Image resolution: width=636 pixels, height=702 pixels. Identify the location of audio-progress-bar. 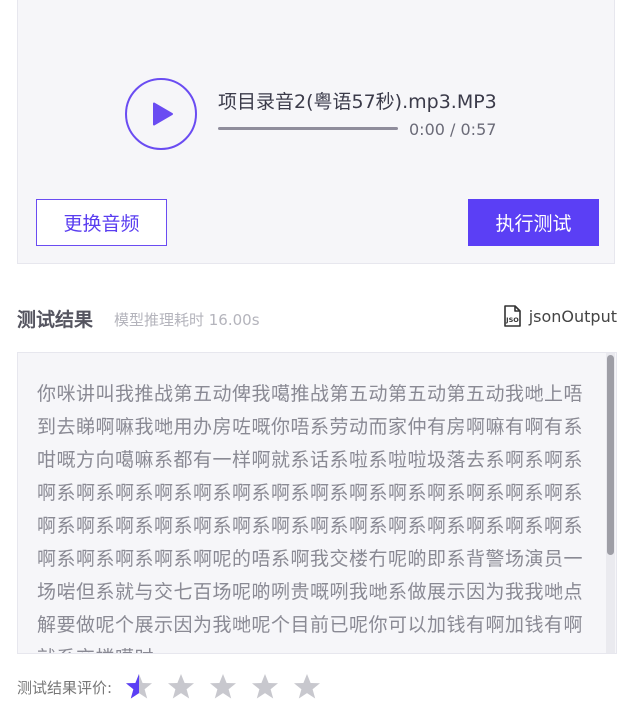
(308, 128).